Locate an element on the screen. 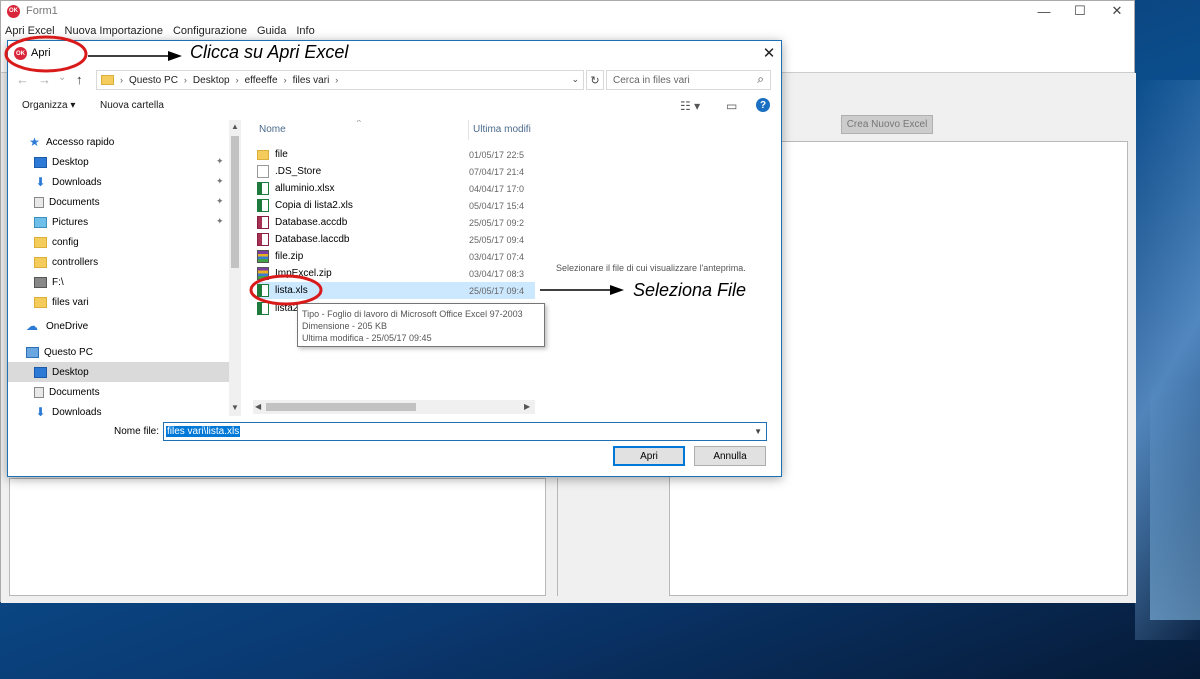  drive-icon is located at coordinates (40, 282).